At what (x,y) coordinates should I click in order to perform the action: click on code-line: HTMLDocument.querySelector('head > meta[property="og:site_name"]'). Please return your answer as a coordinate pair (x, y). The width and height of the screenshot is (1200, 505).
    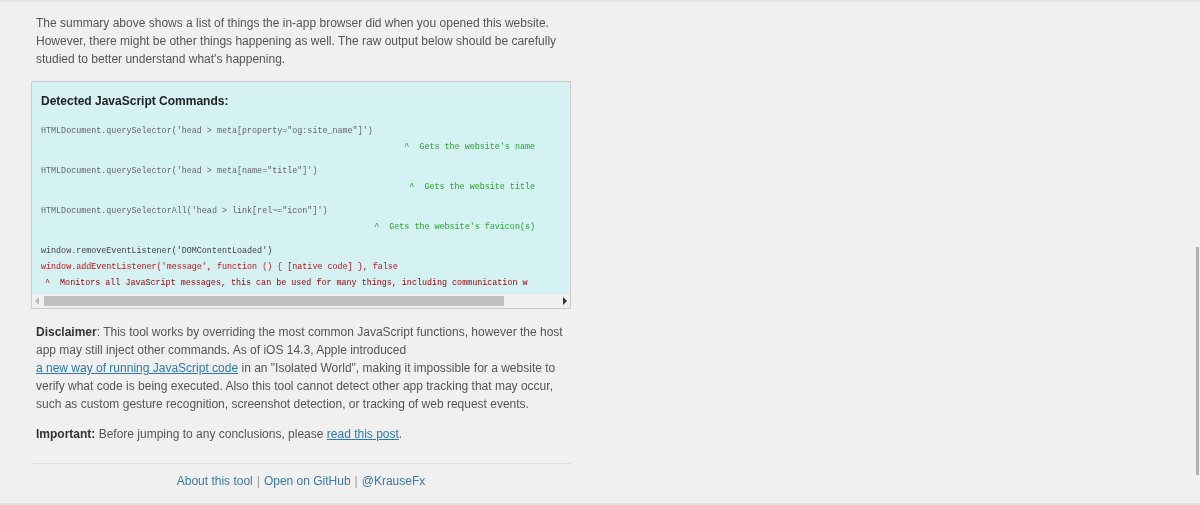
    Looking at the image, I should click on (207, 130).